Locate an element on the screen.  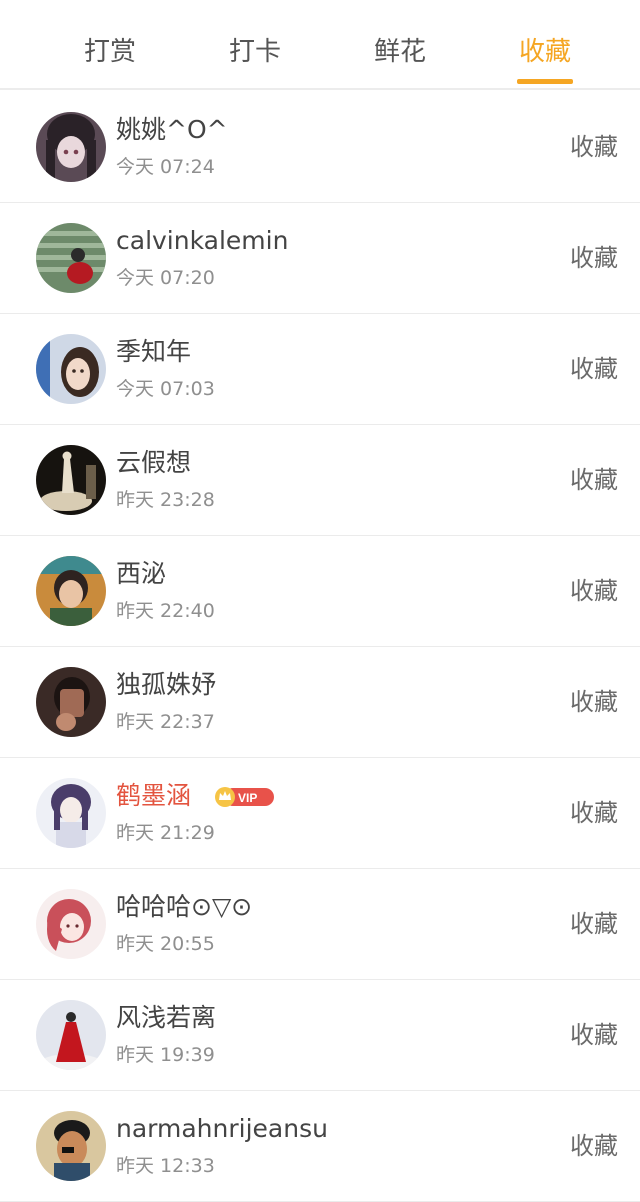
timestamp: 昨天 20:55 is located at coordinates (165, 944).